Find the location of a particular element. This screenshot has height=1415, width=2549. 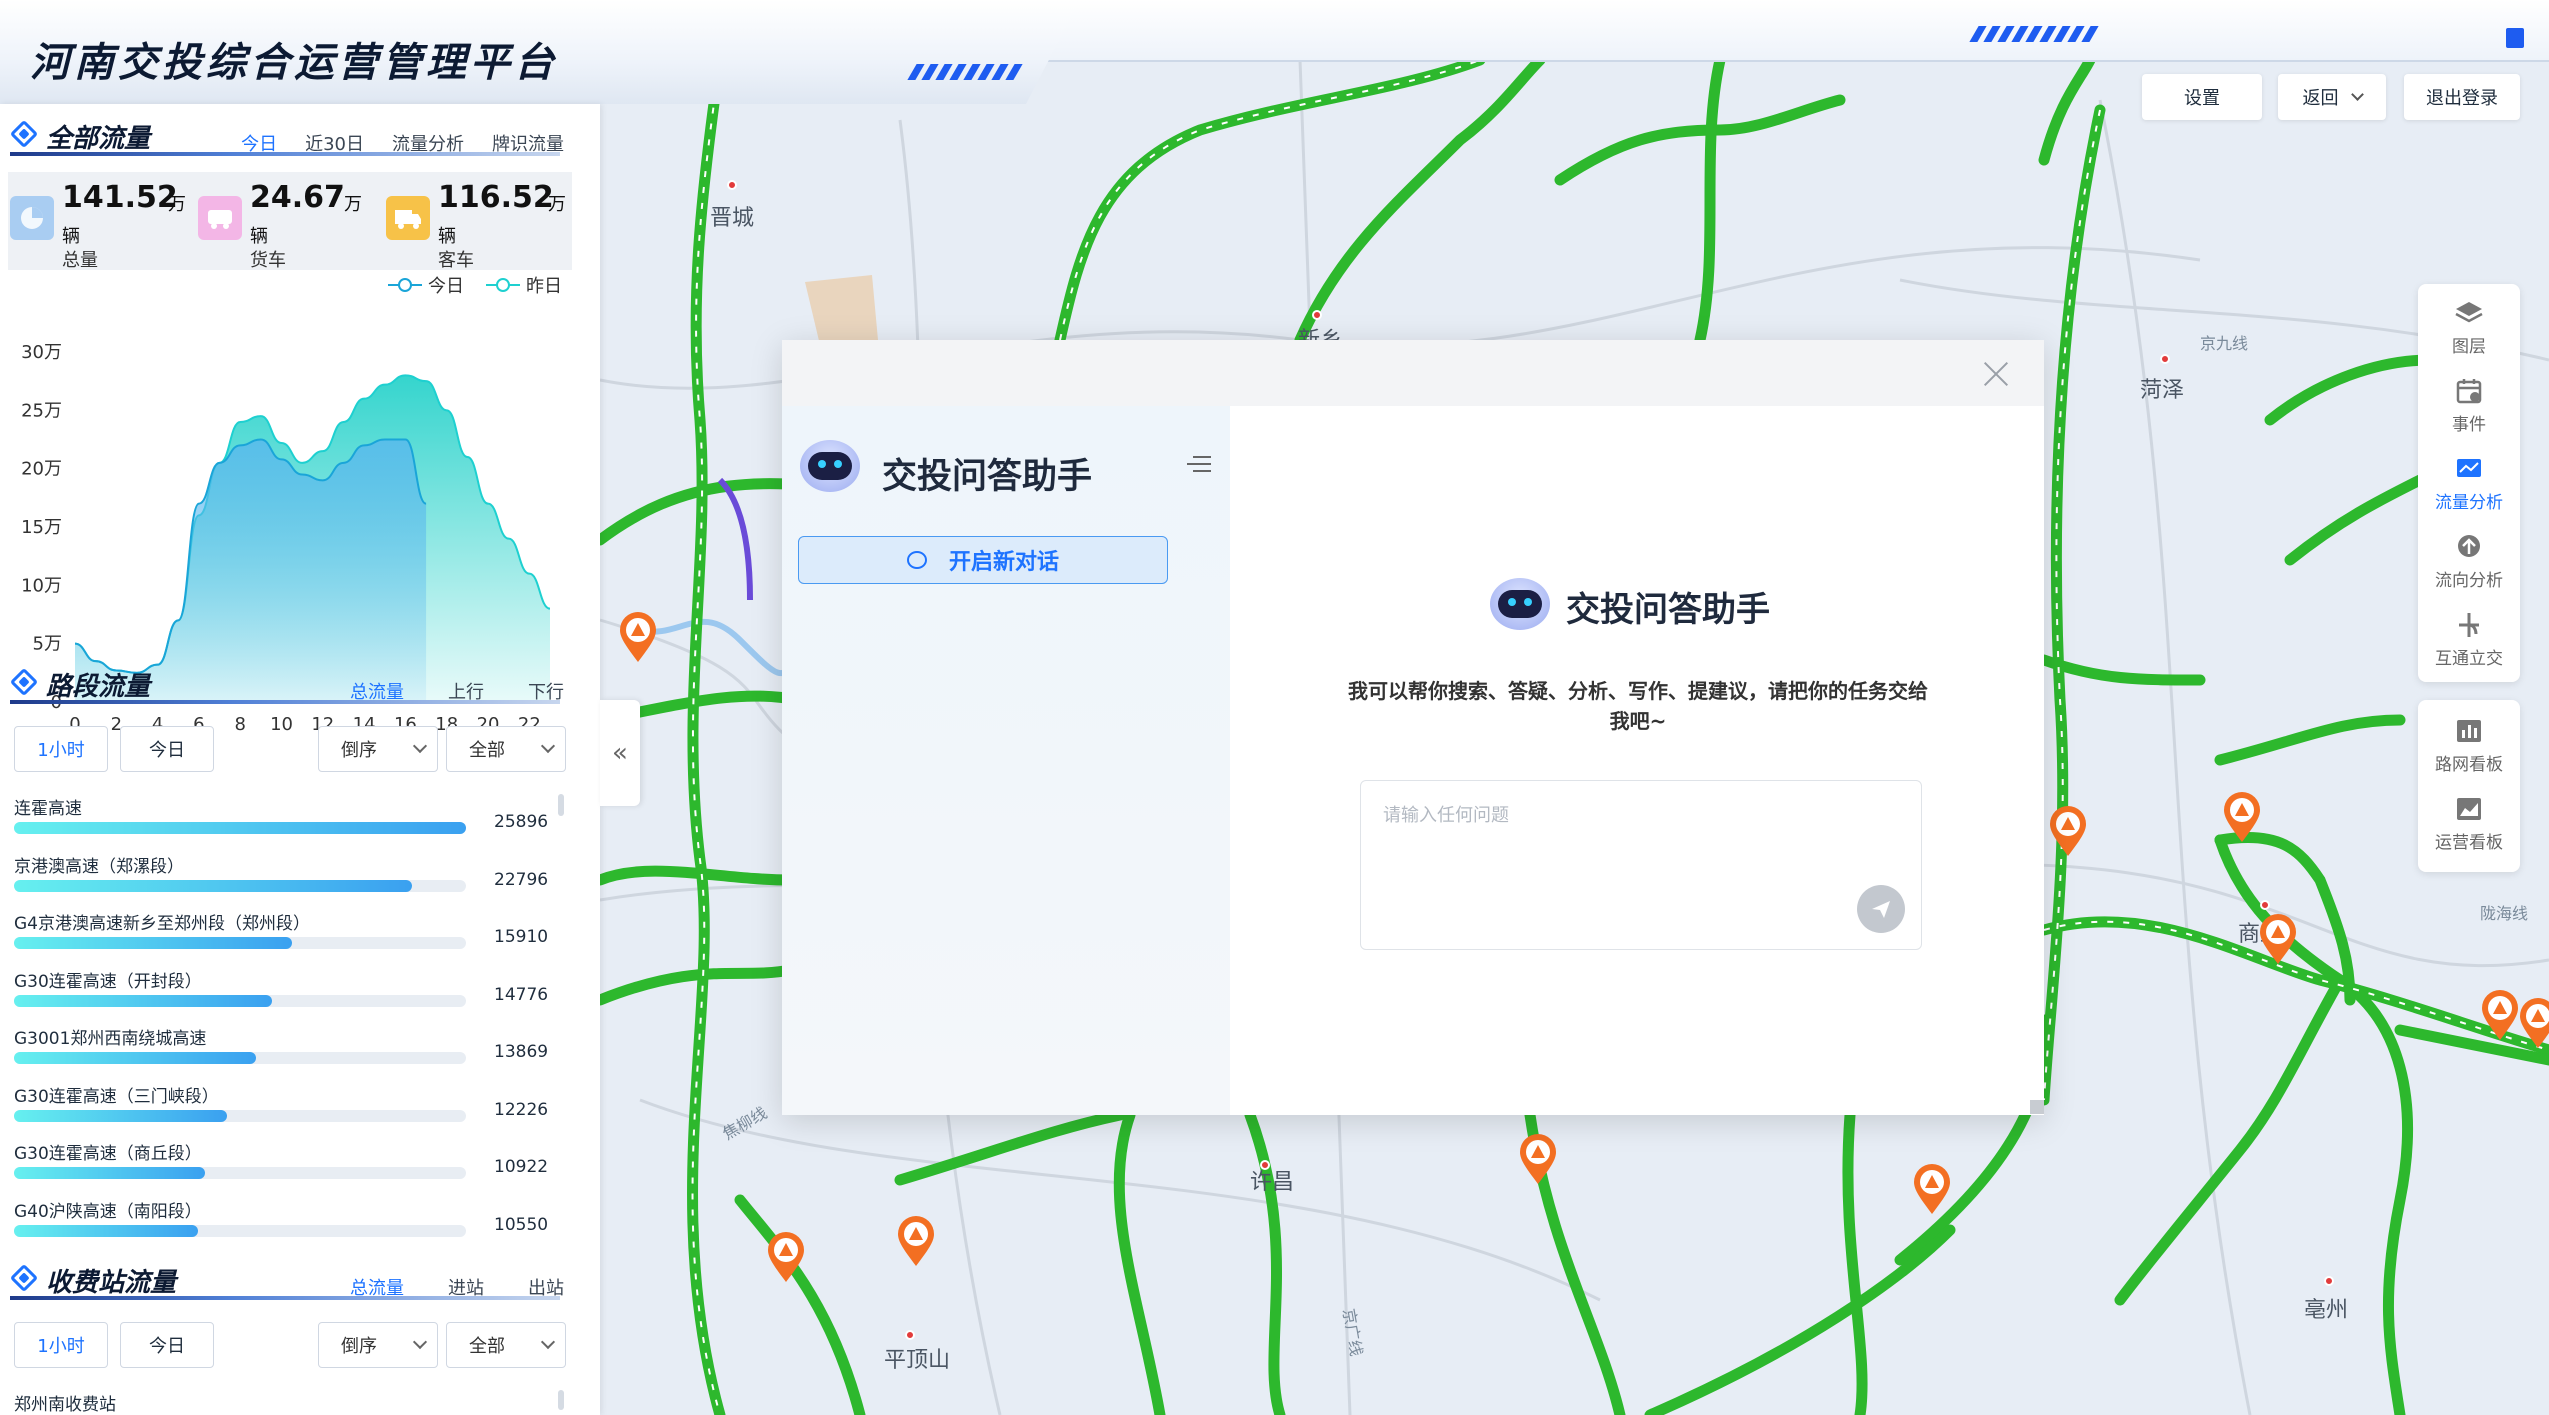

toolbar-interchange: 互通立交 is located at coordinates (2469, 639).